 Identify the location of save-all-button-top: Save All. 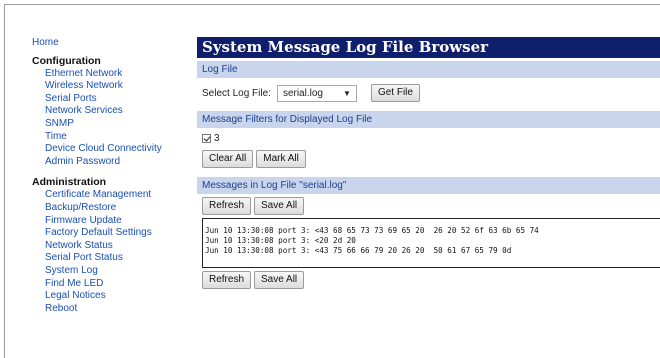
(279, 206).